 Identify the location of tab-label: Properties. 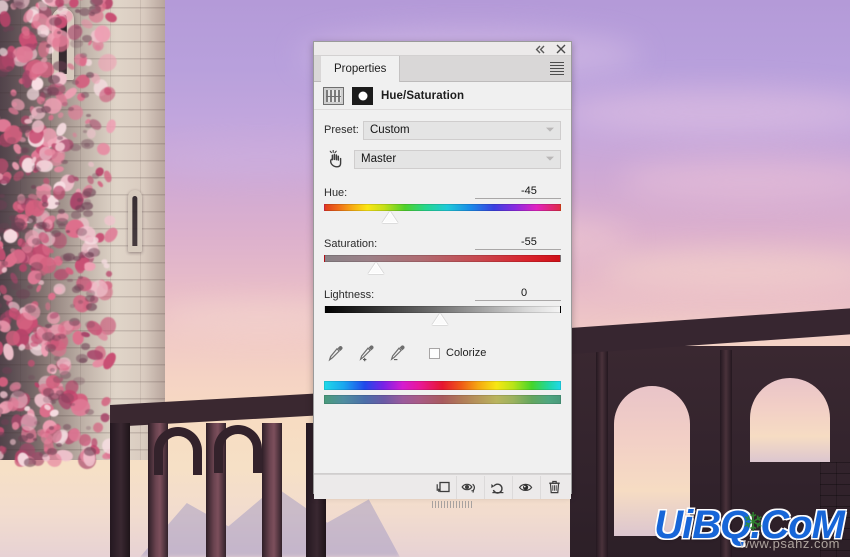
(360, 69).